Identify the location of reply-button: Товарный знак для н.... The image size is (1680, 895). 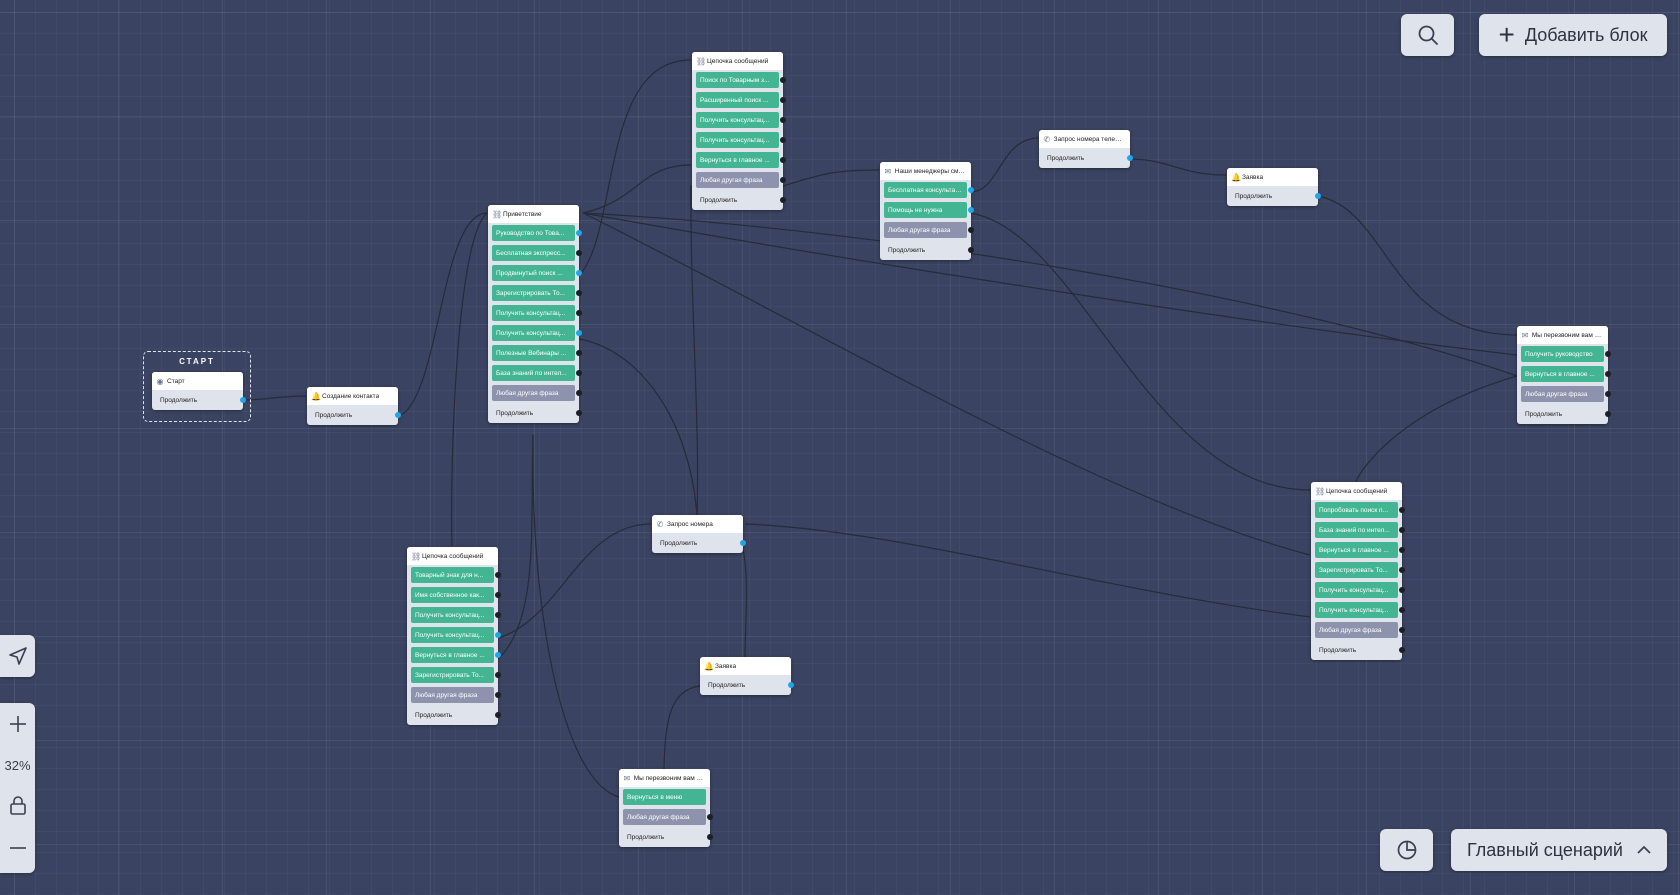
(456, 575).